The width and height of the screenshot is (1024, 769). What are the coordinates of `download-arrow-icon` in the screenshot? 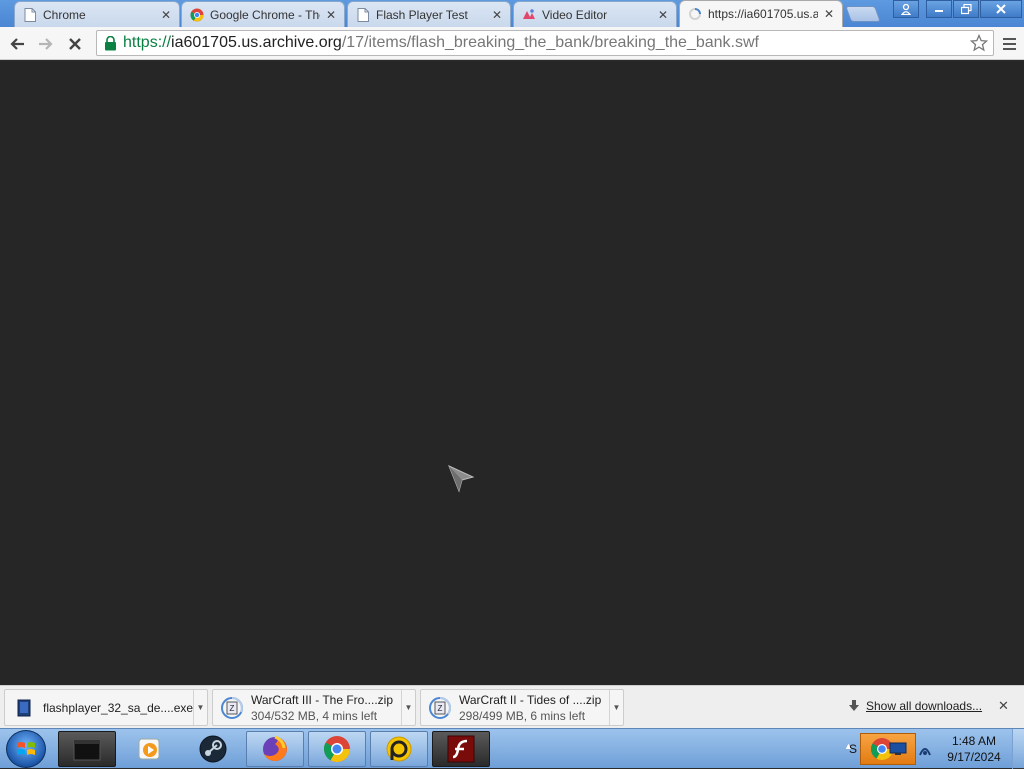 It's located at (854, 705).